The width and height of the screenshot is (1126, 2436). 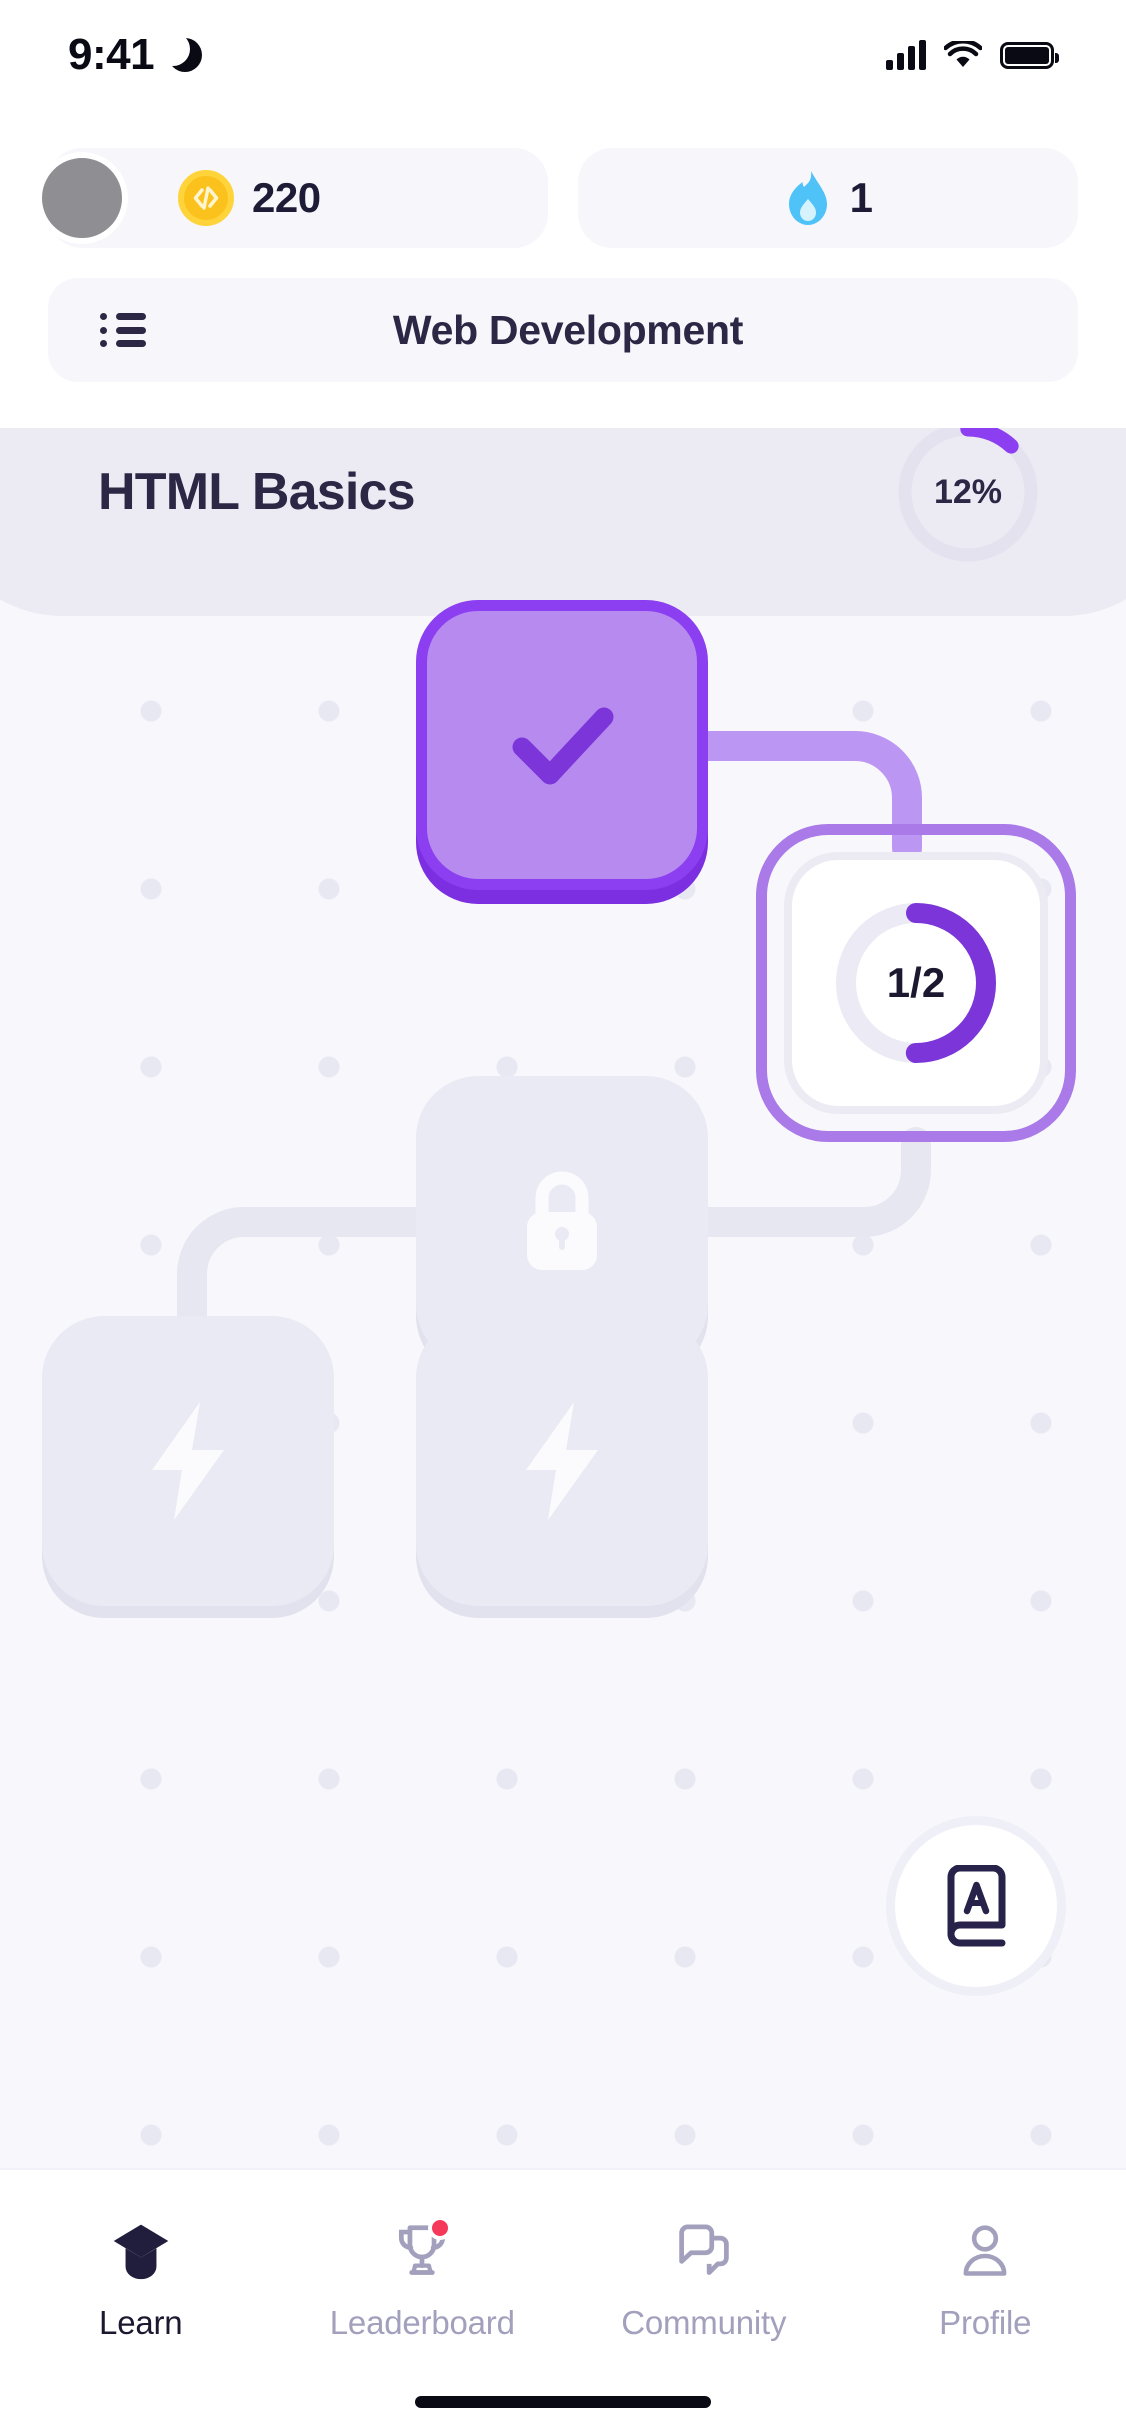 I want to click on path-node-completed, so click(x=562, y=745).